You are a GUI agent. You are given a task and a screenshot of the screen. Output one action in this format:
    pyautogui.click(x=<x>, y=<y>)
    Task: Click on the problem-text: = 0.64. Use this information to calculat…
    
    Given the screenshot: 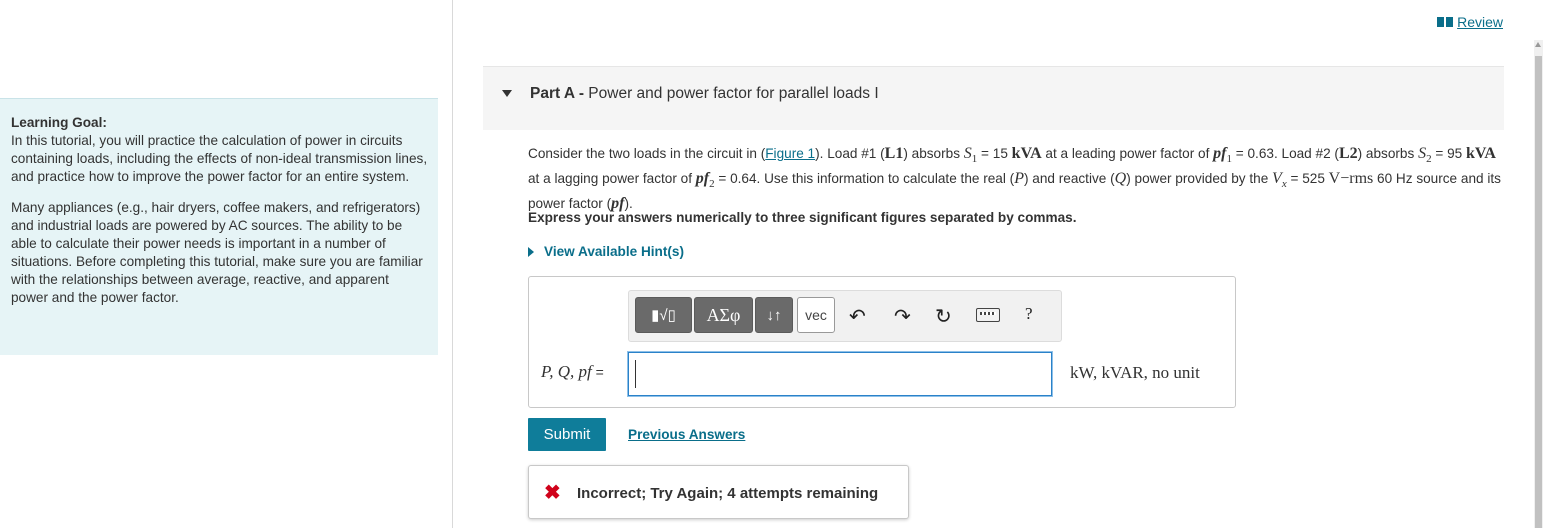 What is the action you would take?
    pyautogui.click(x=864, y=179)
    